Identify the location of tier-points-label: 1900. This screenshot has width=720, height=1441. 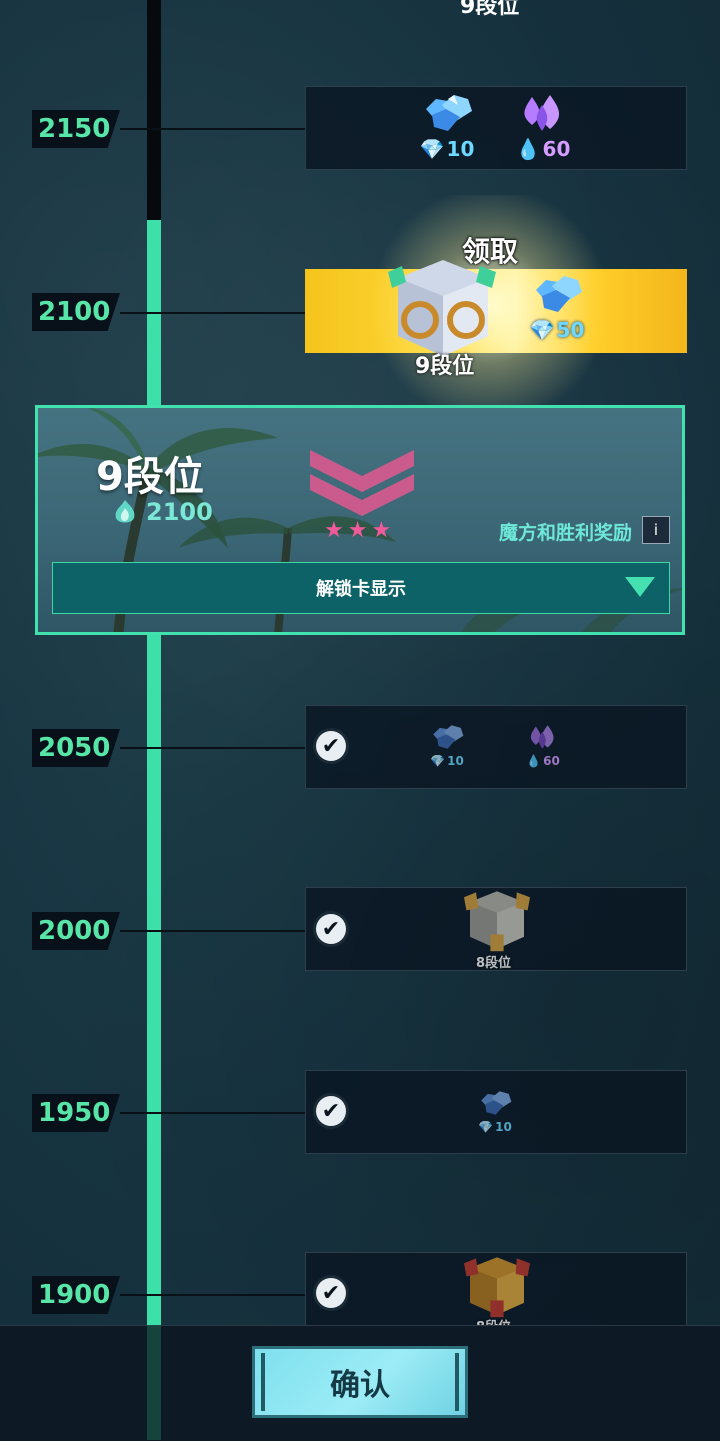
(76, 1295).